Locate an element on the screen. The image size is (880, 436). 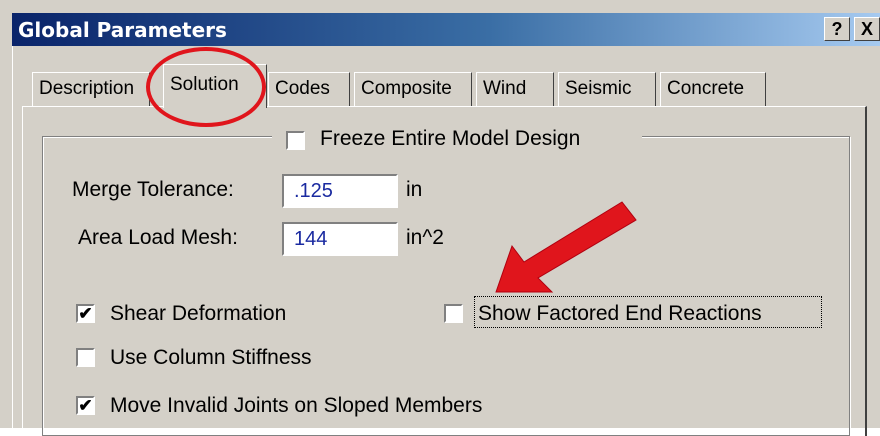
title-bar: Global Parameters ? X is located at coordinates (446, 29).